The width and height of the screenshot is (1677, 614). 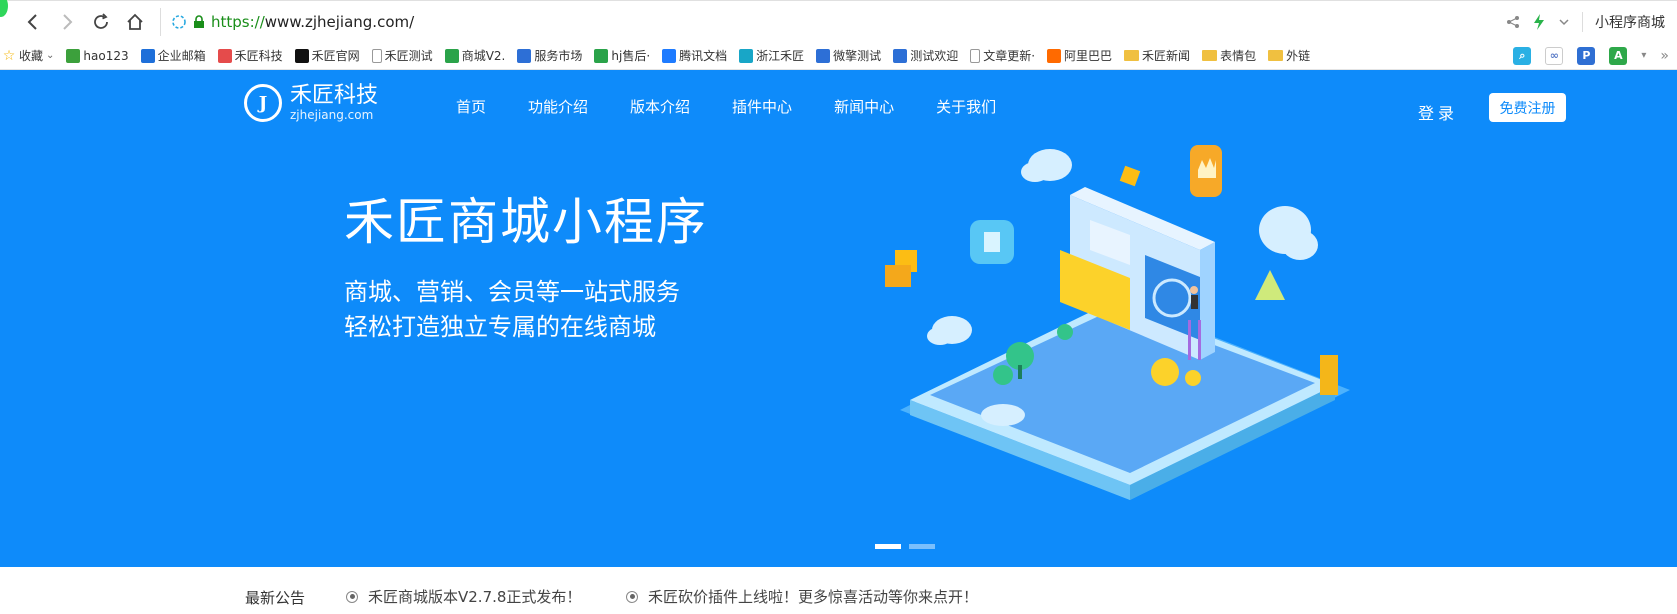 I want to click on nav-item: 首页, so click(x=471, y=106).